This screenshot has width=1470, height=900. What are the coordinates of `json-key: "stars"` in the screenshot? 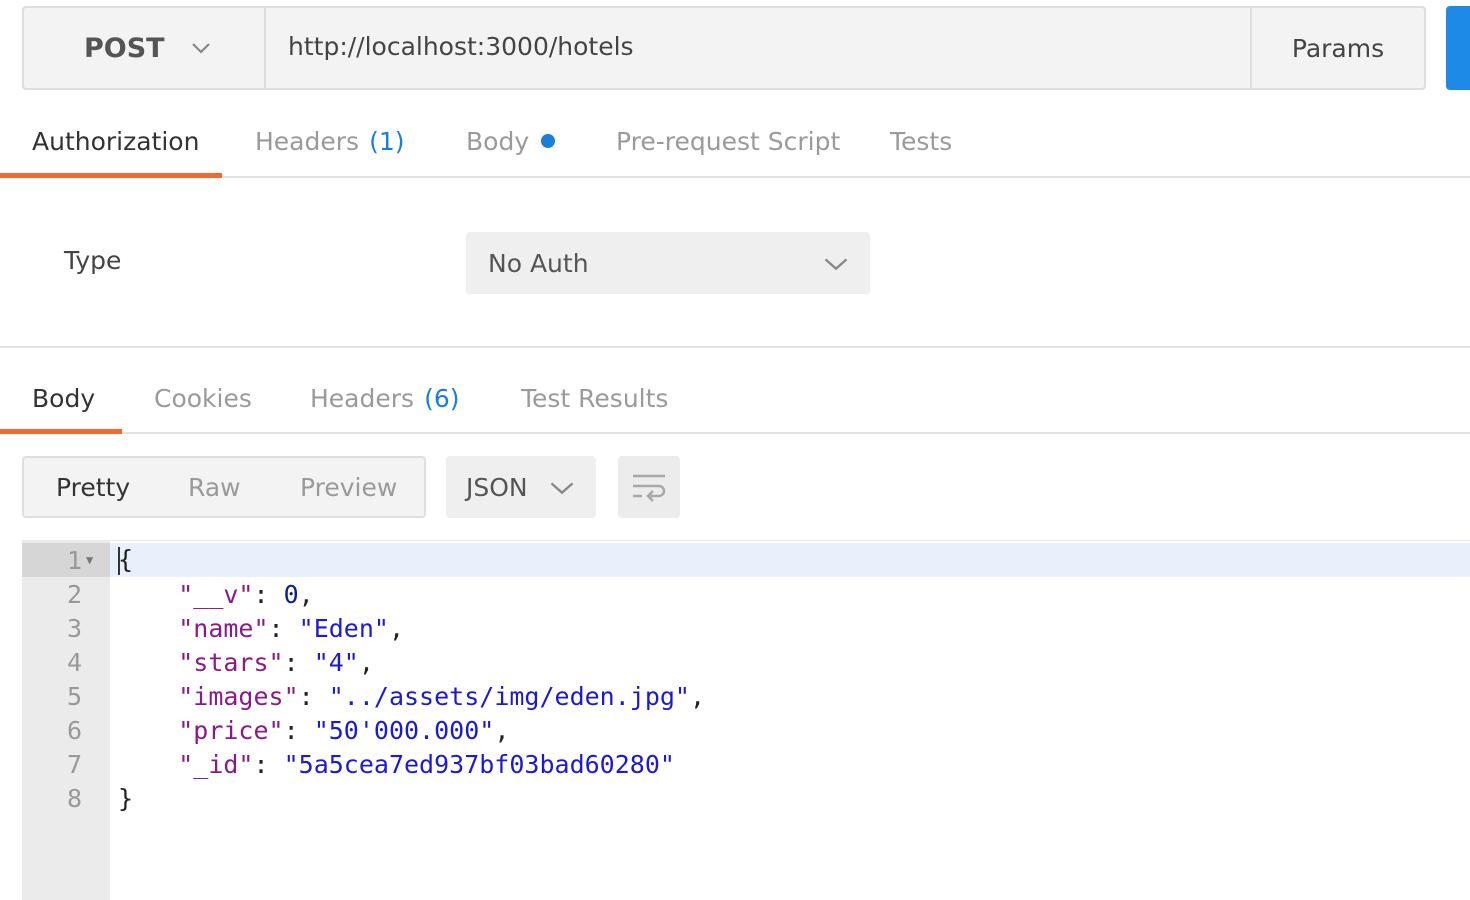 It's located at (231, 662).